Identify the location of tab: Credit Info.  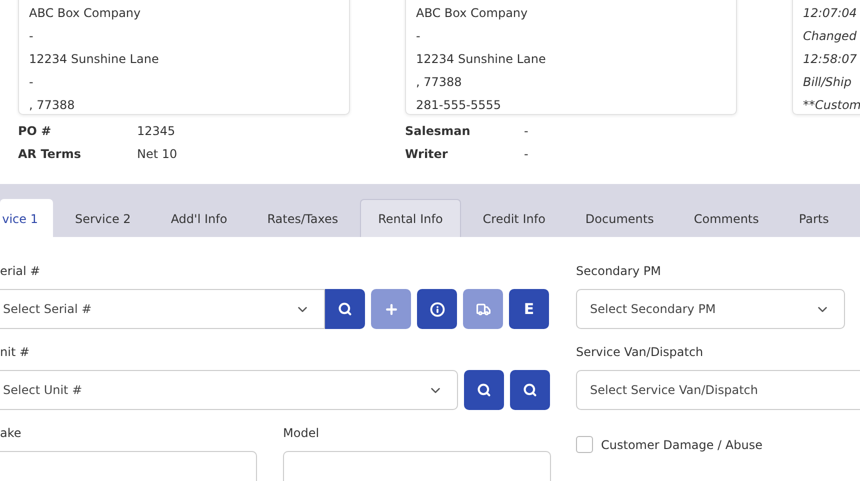
(514, 218).